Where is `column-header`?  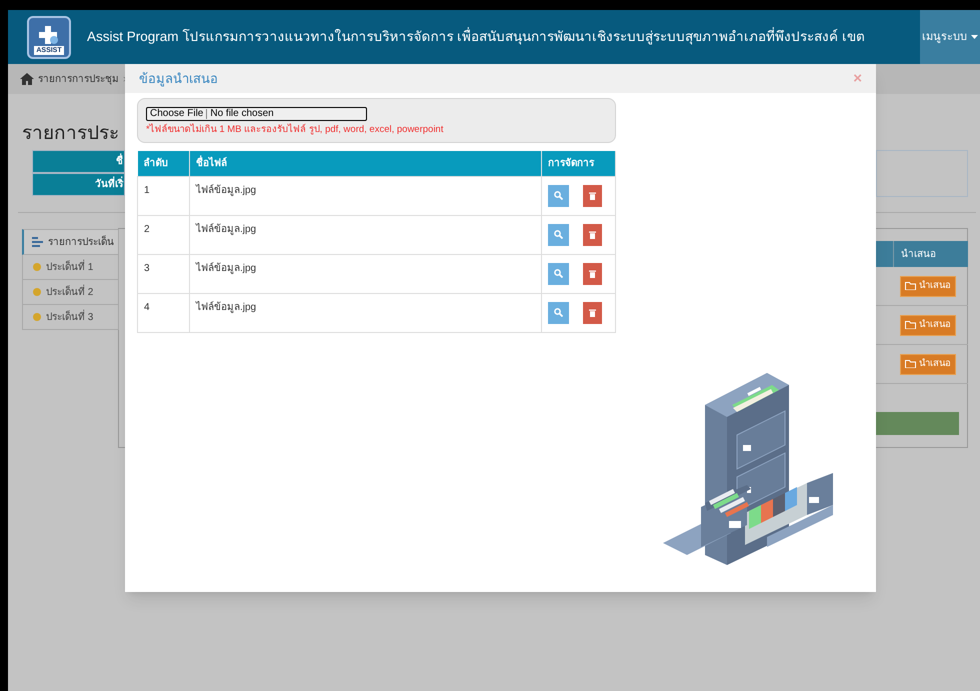 column-header is located at coordinates (884, 254).